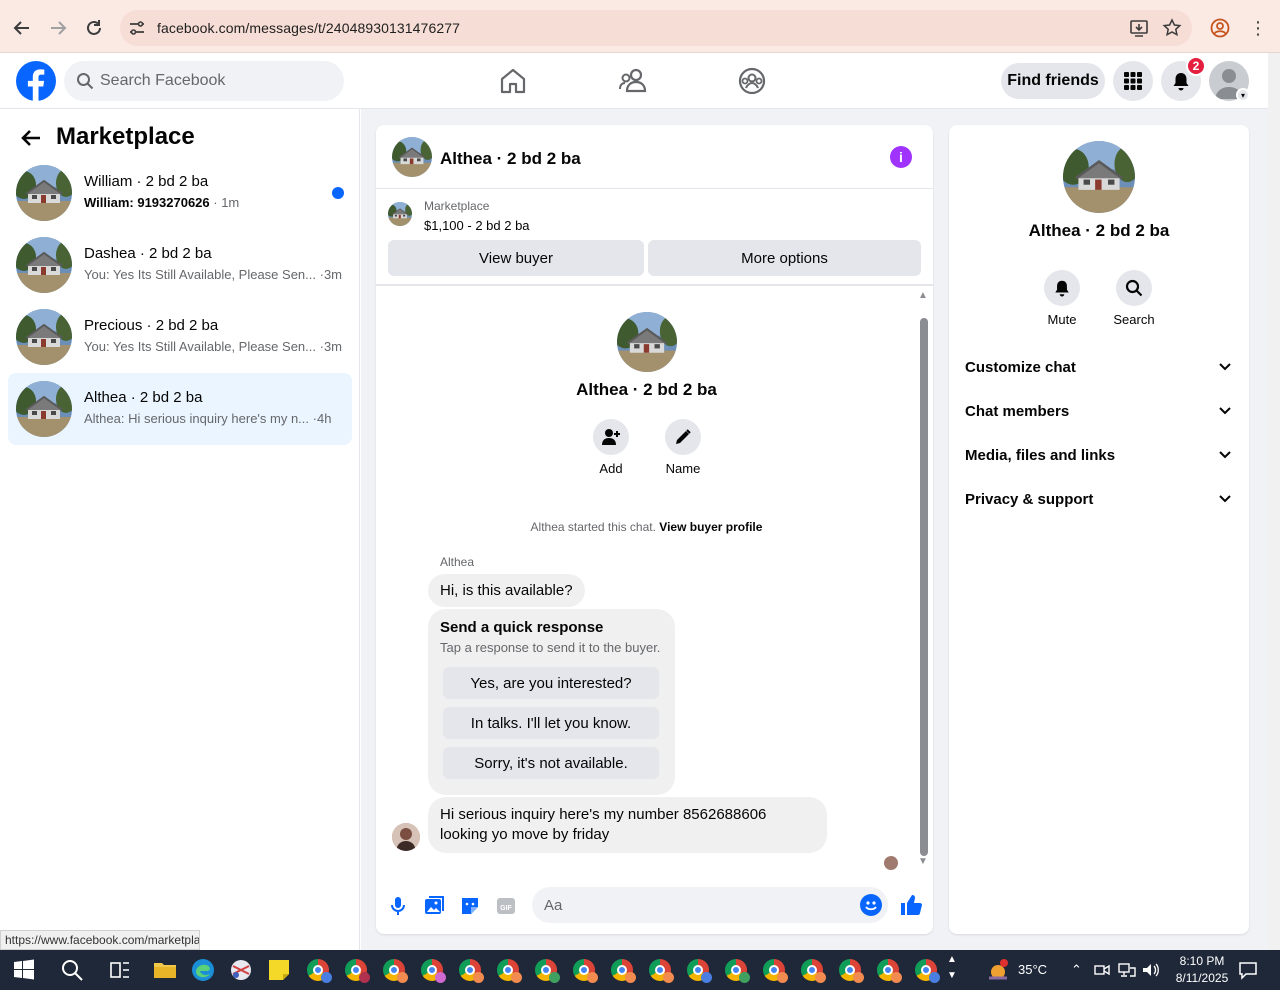 Image resolution: width=1280 pixels, height=990 pixels. Describe the element at coordinates (1062, 298) in the screenshot. I see `mute-button: Mute` at that location.